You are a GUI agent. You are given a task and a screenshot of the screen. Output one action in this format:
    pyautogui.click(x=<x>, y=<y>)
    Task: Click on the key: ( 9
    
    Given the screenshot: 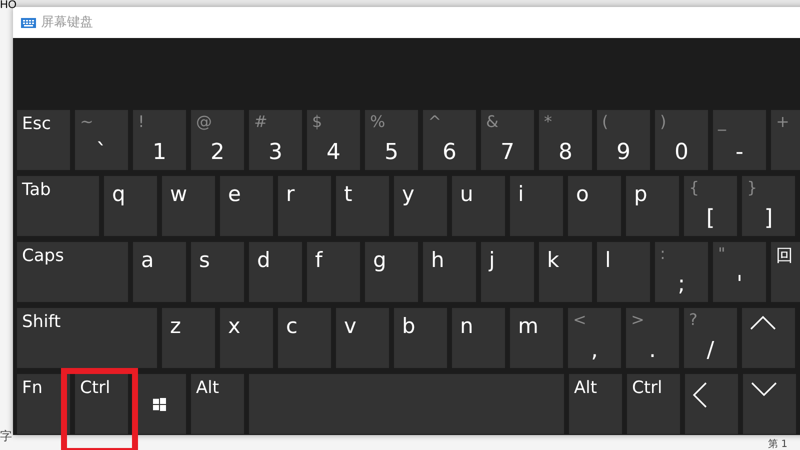 What is the action you would take?
    pyautogui.click(x=623, y=140)
    